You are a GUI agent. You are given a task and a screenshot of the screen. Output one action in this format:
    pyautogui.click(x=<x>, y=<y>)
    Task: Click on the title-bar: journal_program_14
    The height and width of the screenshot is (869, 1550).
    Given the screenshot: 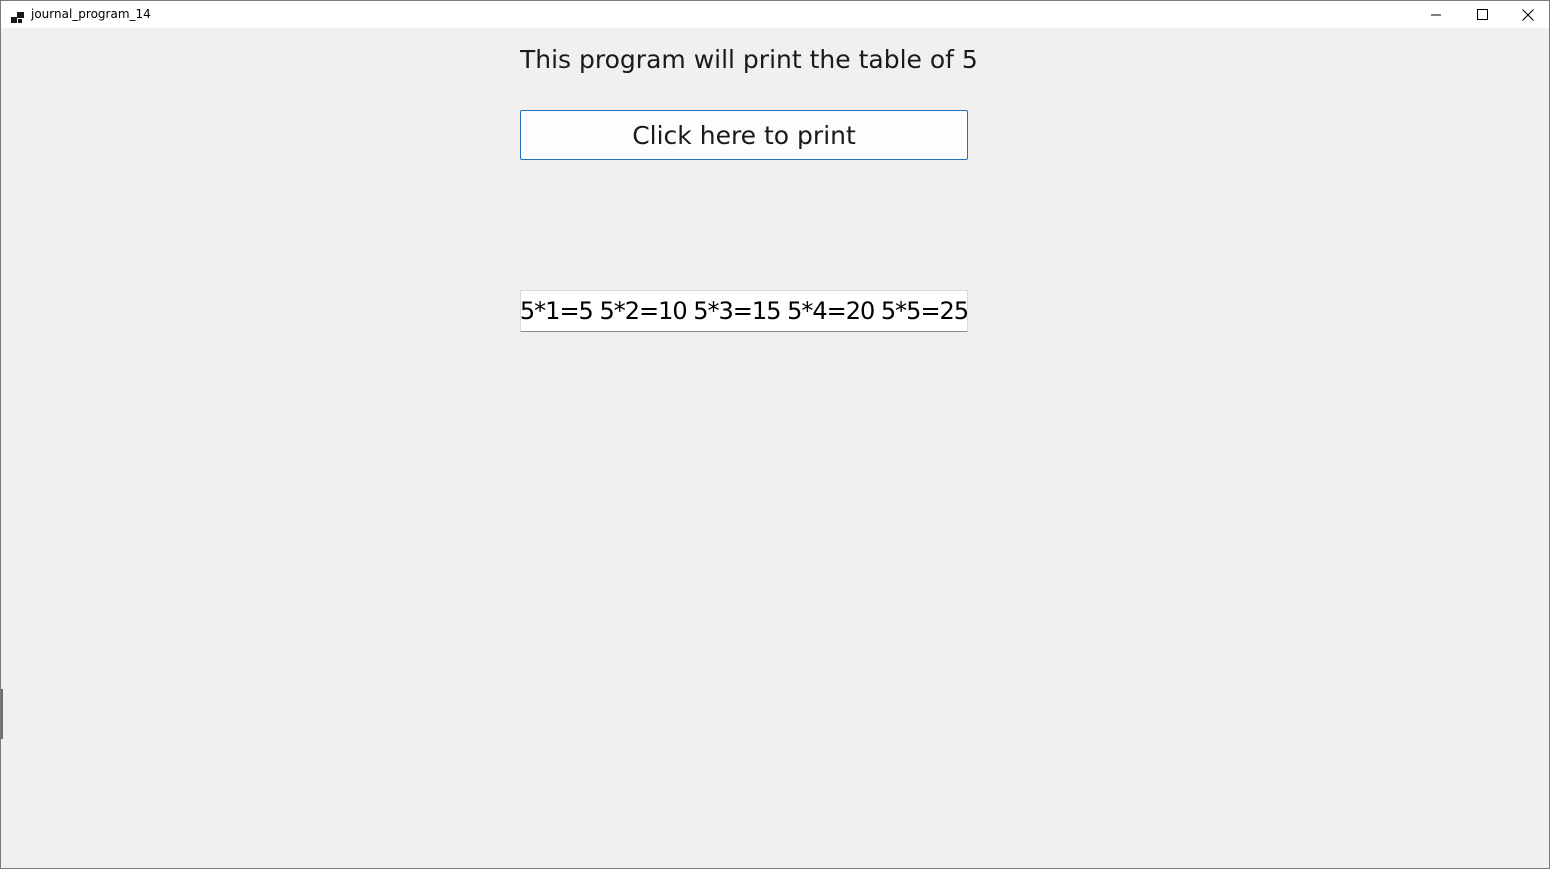 What is the action you would take?
    pyautogui.click(x=775, y=14)
    